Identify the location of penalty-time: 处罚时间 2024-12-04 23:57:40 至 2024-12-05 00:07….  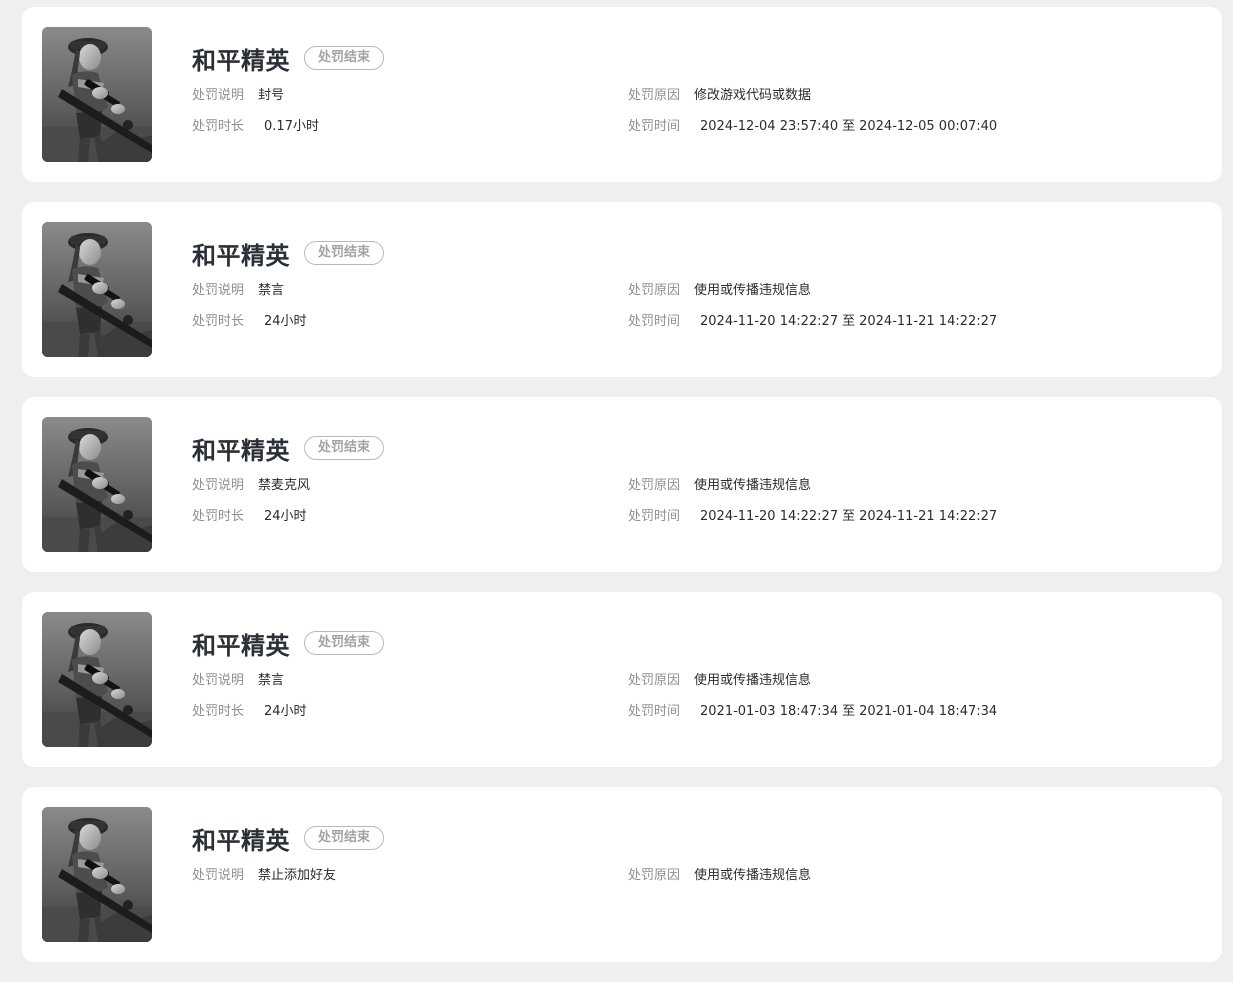
(812, 127).